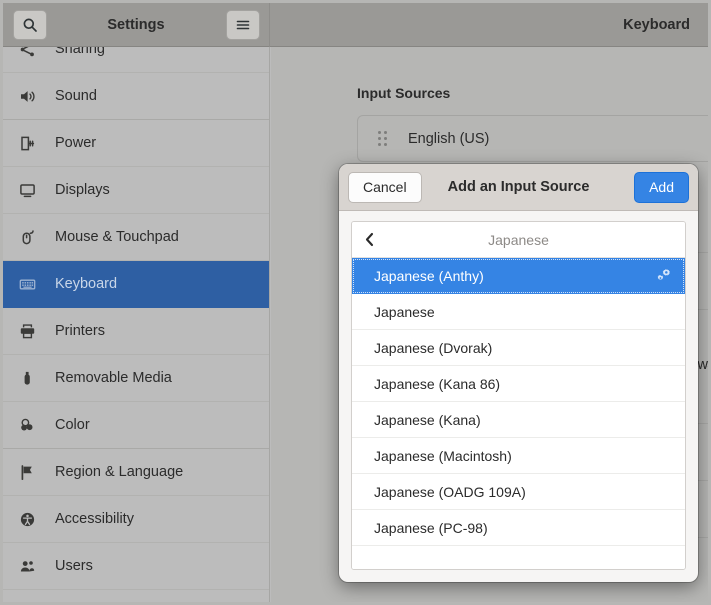 This screenshot has width=711, height=605. What do you see at coordinates (32, 472) in the screenshot?
I see `flag-icon` at bounding box center [32, 472].